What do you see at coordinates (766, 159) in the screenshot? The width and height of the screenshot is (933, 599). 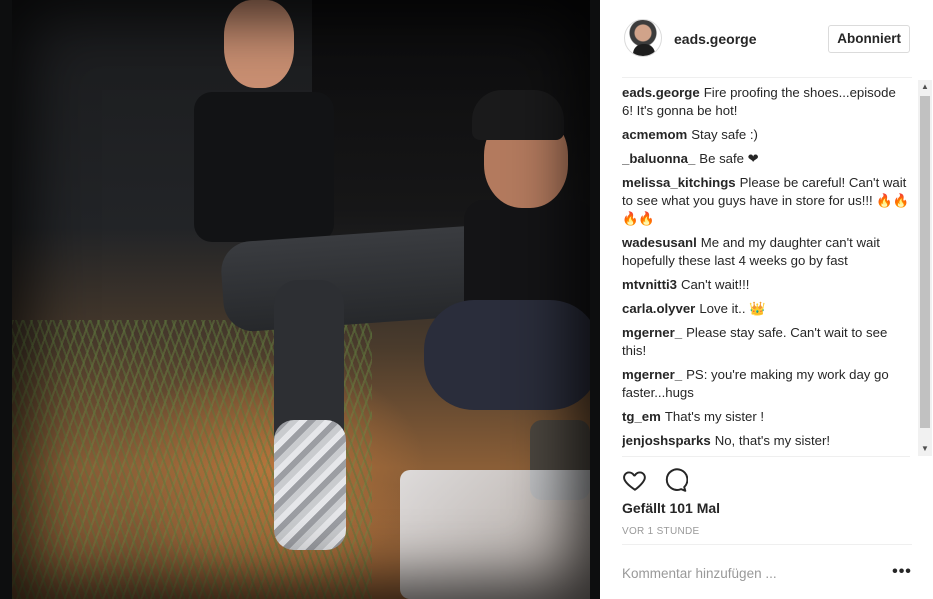 I see `comment-item: _baluonna_ Be safe ❤` at bounding box center [766, 159].